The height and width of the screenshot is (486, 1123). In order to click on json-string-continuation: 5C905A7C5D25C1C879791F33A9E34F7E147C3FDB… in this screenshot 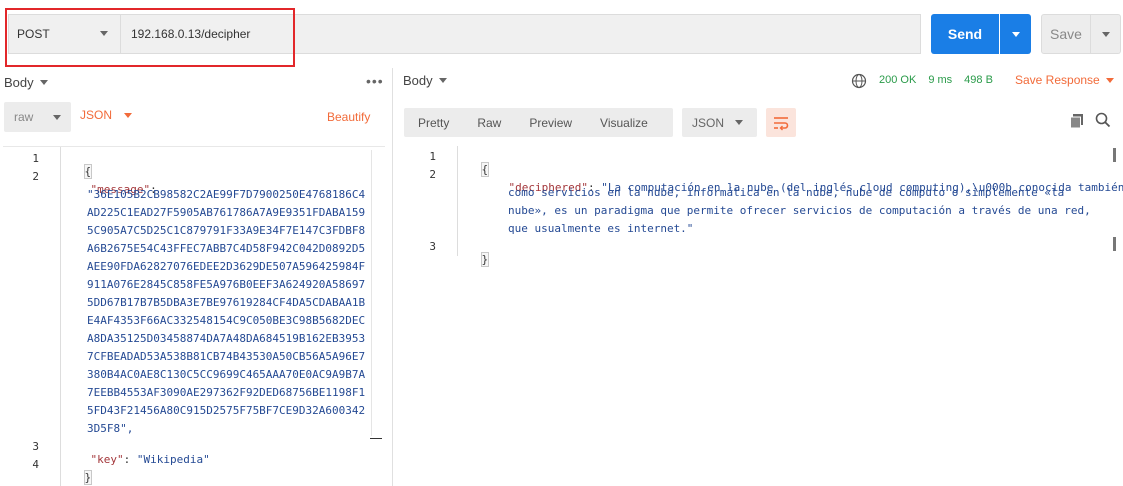, I will do `click(226, 230)`.